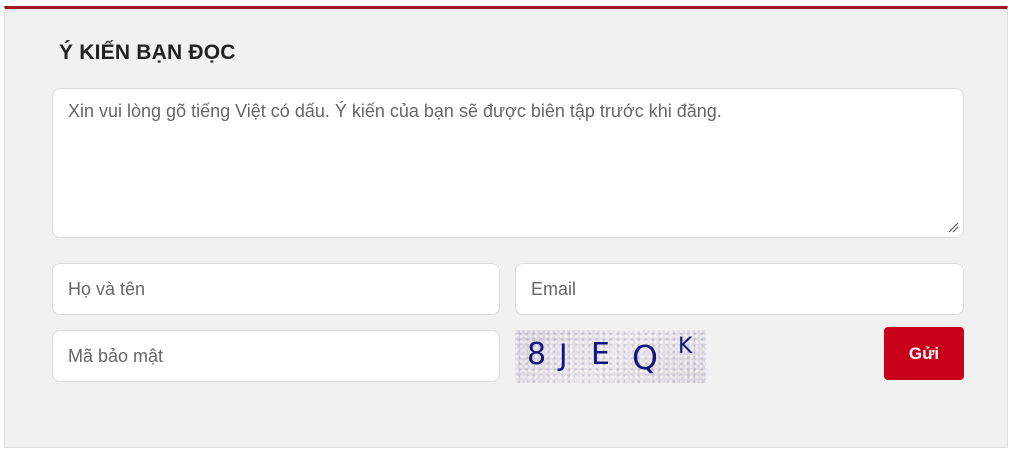 The image size is (1014, 453). What do you see at coordinates (537, 354) in the screenshot?
I see `captcha-char: 8` at bounding box center [537, 354].